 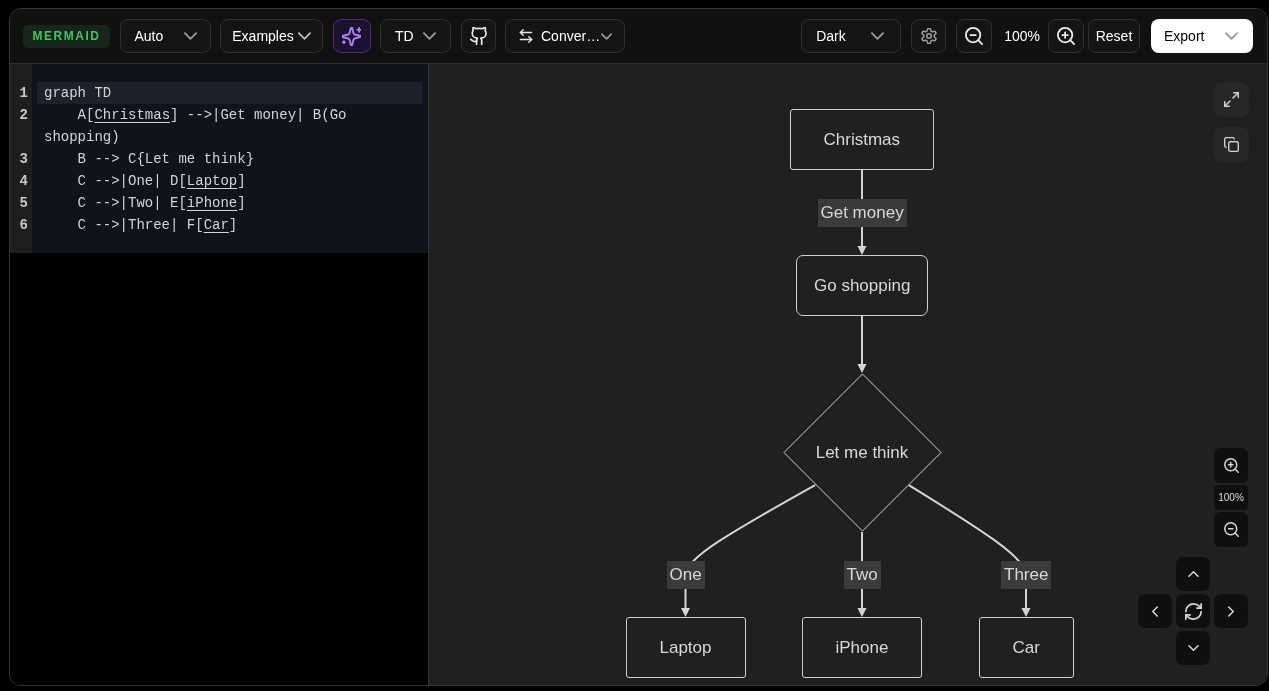 What do you see at coordinates (23, 93) in the screenshot?
I see `line-number: 1` at bounding box center [23, 93].